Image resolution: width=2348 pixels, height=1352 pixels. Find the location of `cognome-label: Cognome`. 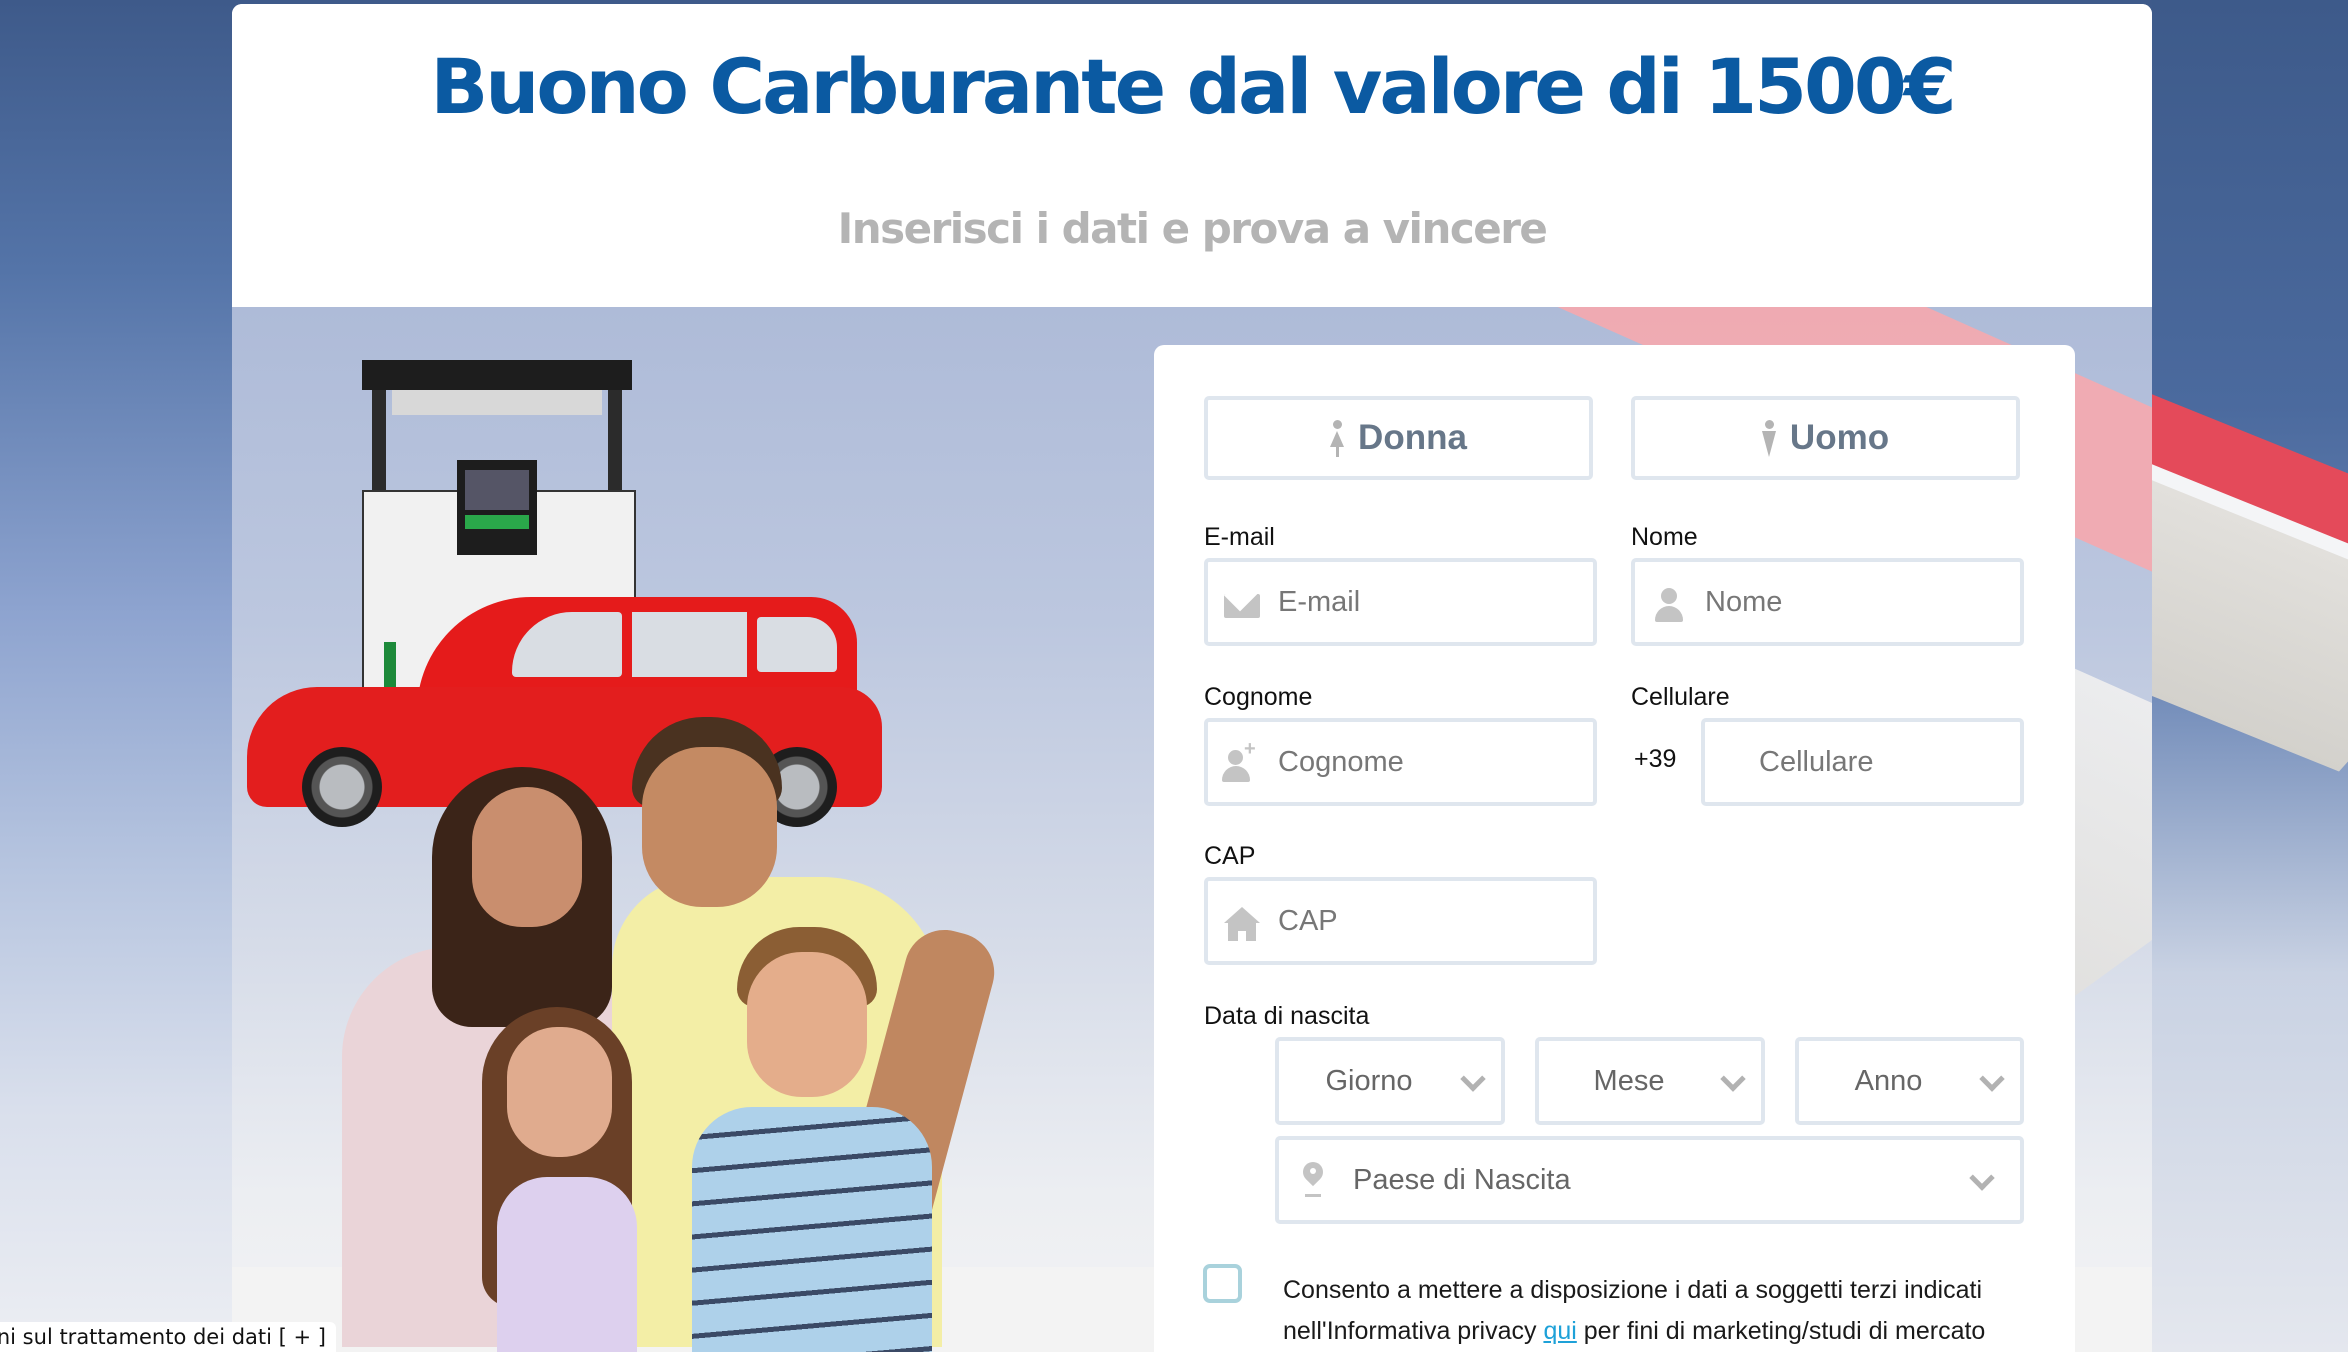

cognome-label: Cognome is located at coordinates (1258, 697).